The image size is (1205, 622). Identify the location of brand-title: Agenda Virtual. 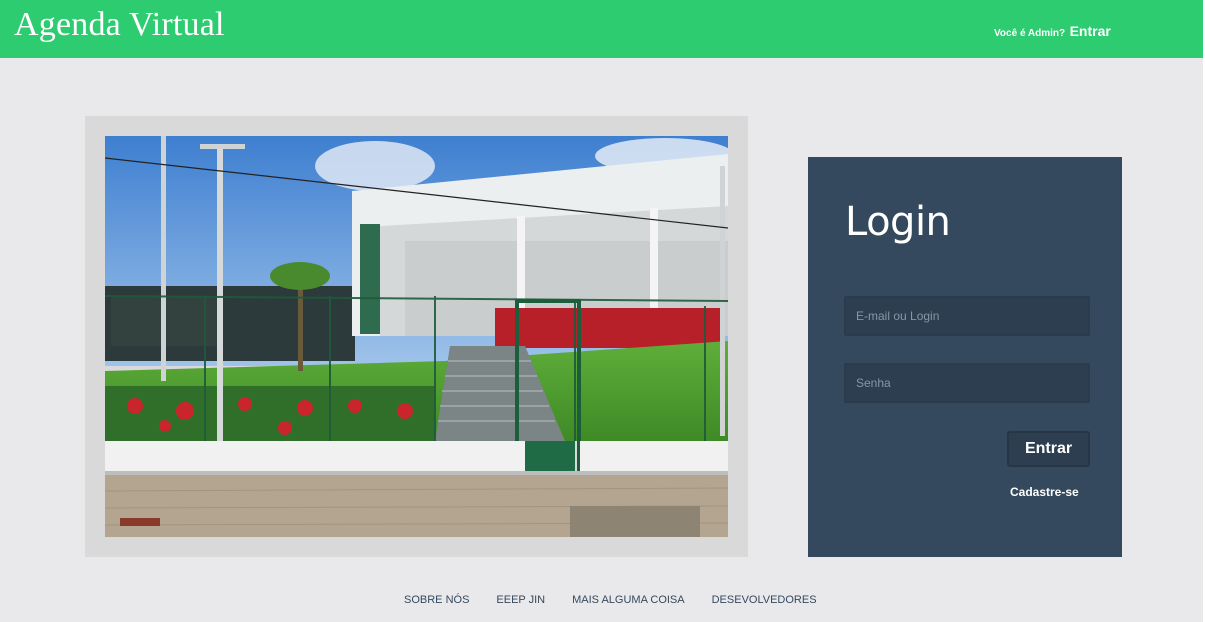
(119, 24).